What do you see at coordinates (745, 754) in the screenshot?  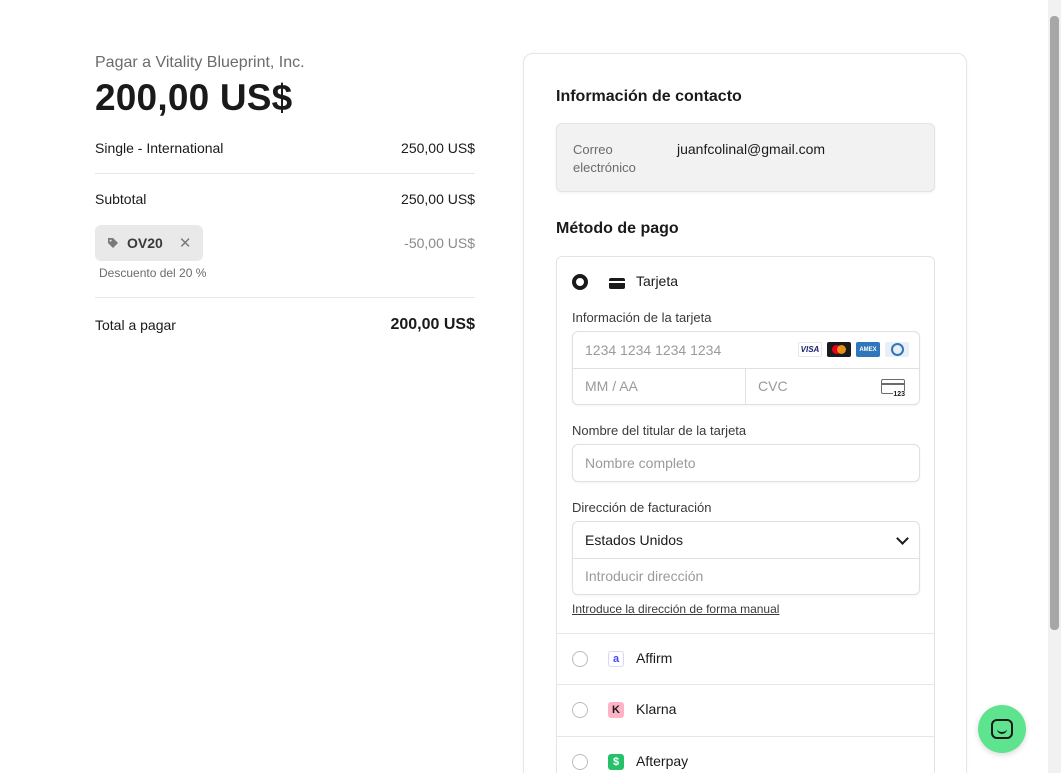 I see `payment-option-afterpay: $ Afterpay` at bounding box center [745, 754].